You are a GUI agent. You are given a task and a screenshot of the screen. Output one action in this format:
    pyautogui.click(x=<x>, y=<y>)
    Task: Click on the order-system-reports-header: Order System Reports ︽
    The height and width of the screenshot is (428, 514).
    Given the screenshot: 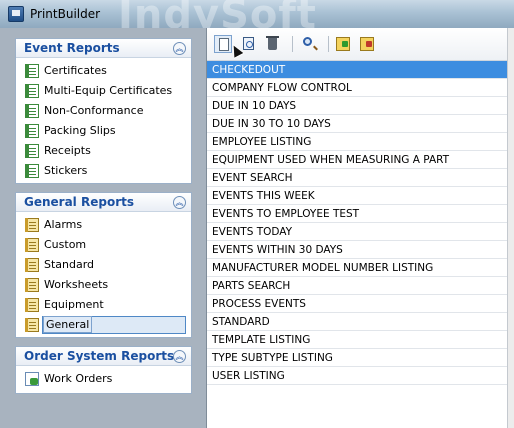 What is the action you would take?
    pyautogui.click(x=103, y=356)
    